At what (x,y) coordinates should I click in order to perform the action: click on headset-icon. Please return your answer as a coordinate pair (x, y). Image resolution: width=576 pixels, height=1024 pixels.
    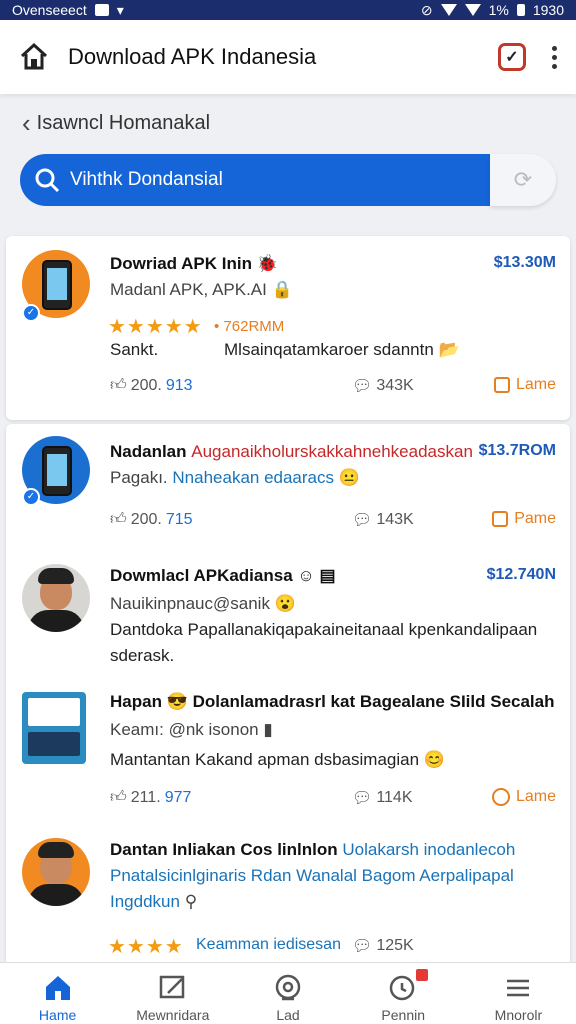
    Looking at the image, I should click on (288, 987).